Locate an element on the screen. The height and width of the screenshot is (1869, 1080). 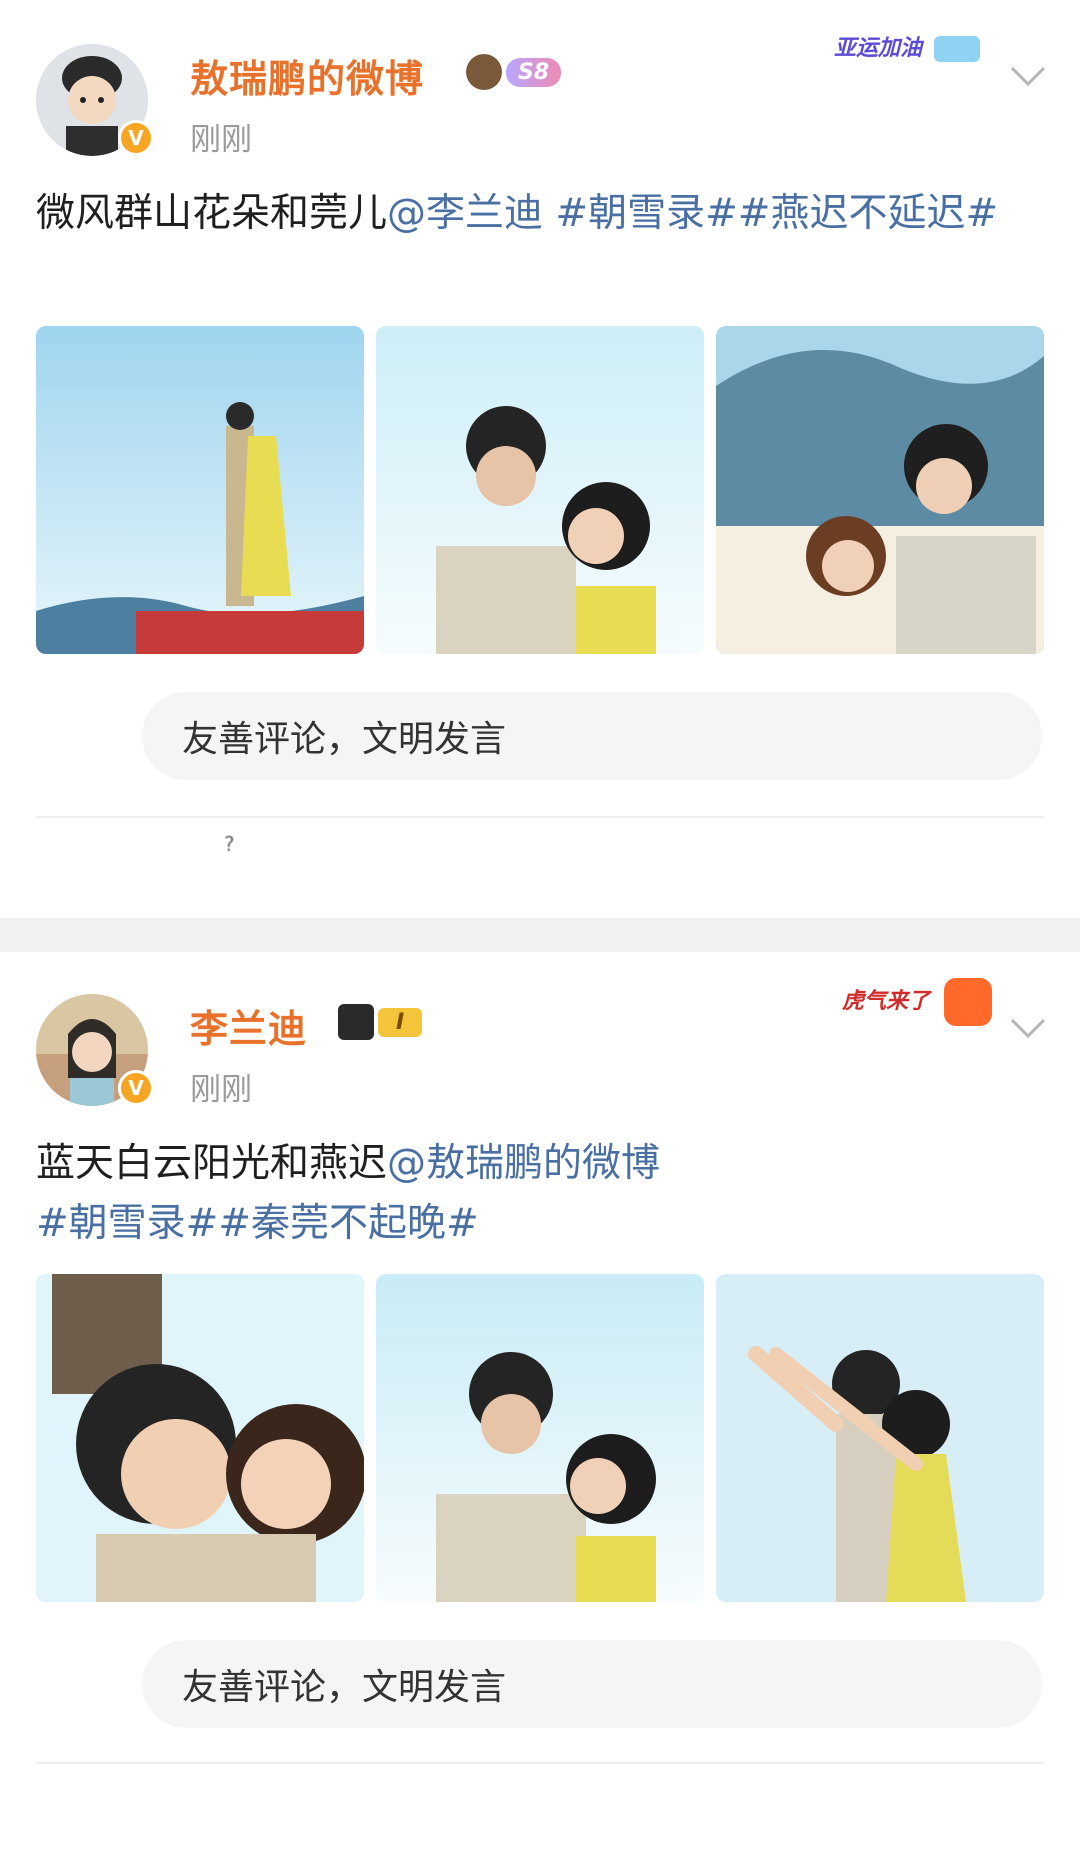
post-separator is located at coordinates (540, 935).